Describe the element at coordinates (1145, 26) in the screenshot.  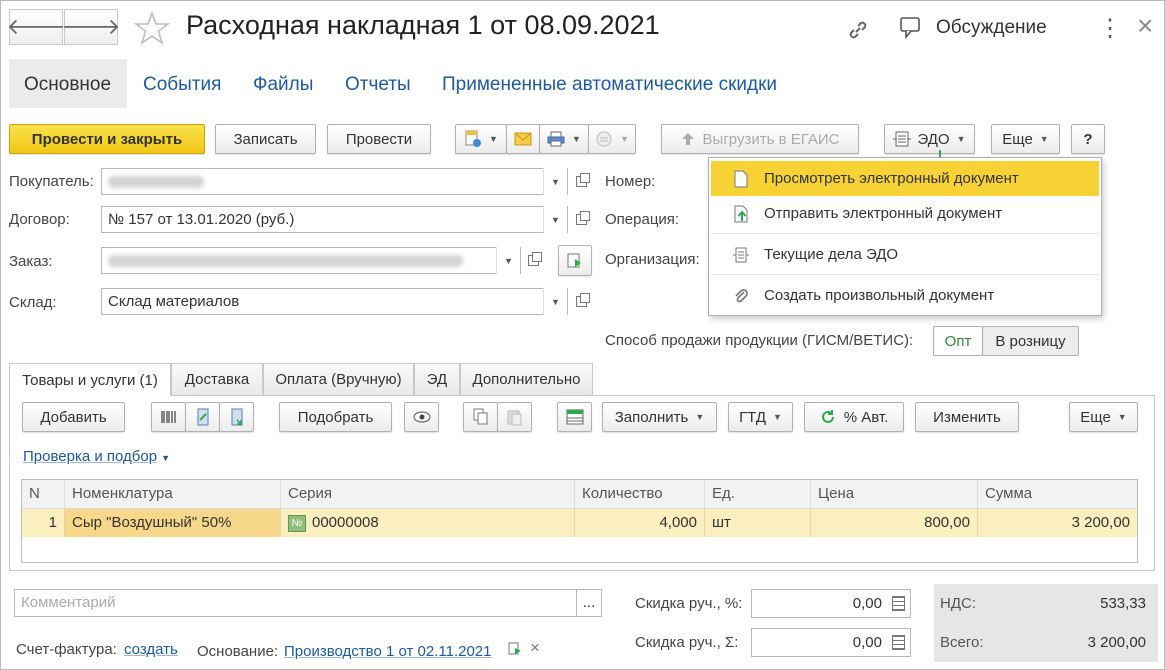
I see `close-icon: ×` at that location.